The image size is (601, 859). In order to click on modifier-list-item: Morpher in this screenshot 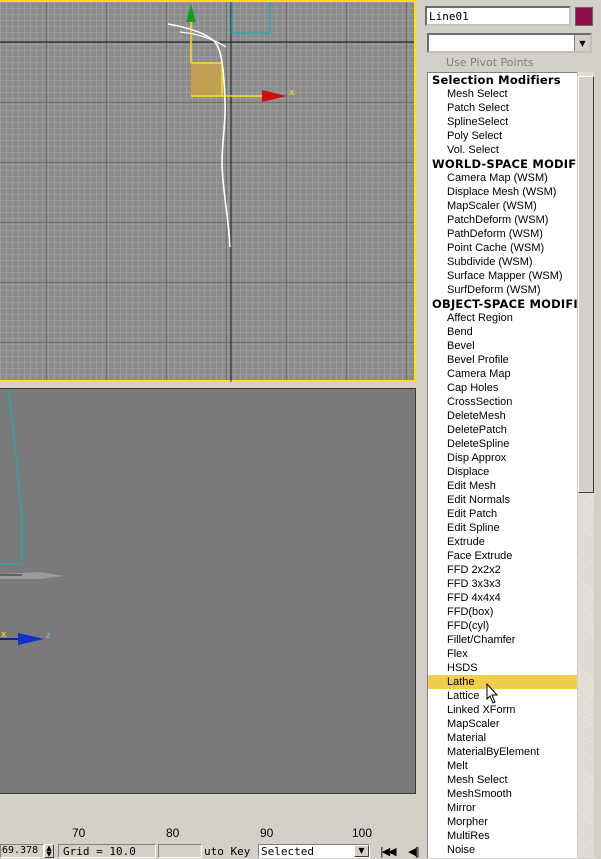, I will do `click(502, 822)`.